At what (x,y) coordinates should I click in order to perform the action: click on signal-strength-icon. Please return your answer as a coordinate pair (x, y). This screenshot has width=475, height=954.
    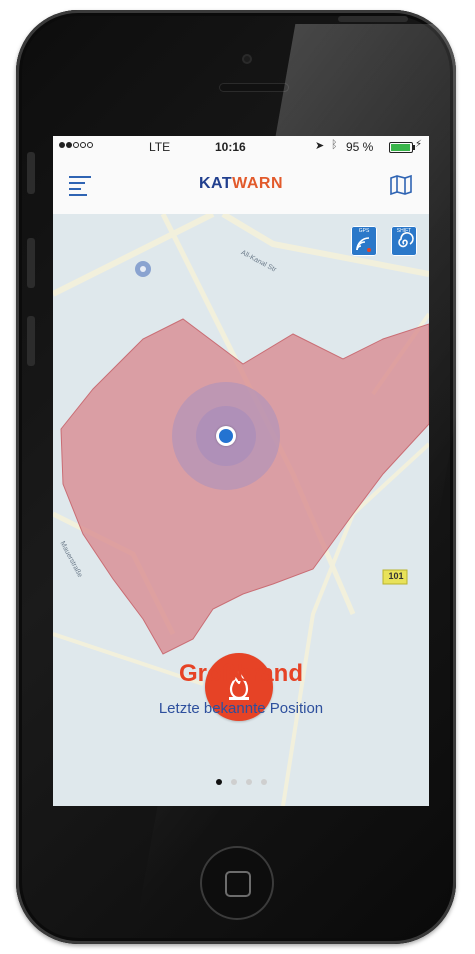
    Looking at the image, I should click on (76, 145).